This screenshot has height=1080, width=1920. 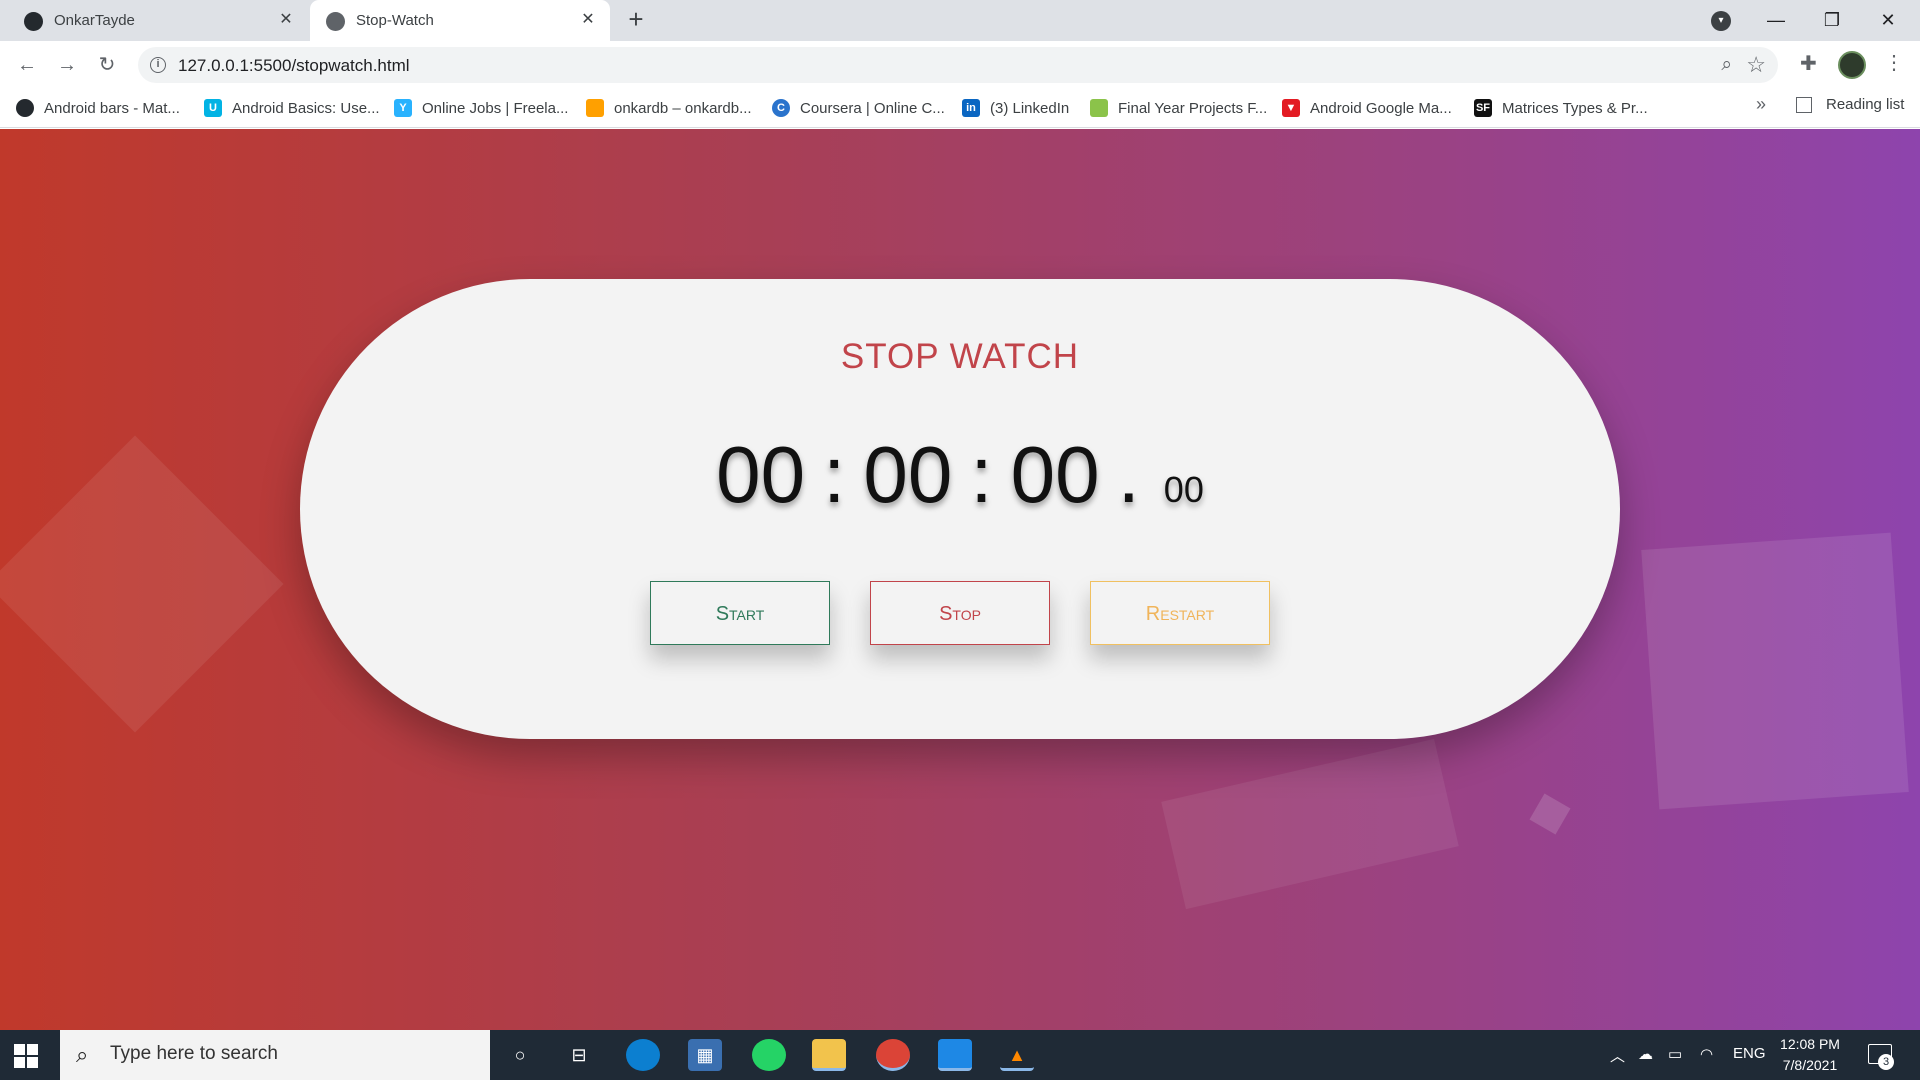 I want to click on file-explorer-icon, so click(x=829, y=1055).